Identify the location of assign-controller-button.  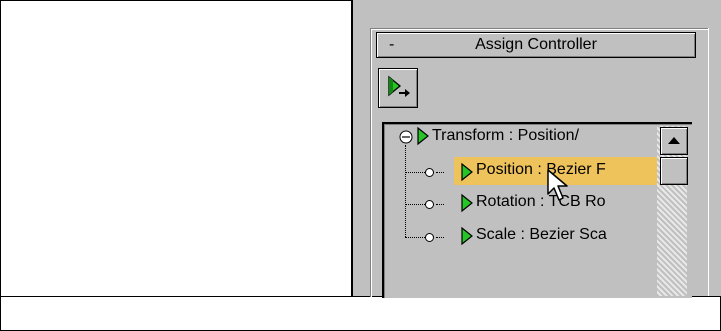
(398, 88).